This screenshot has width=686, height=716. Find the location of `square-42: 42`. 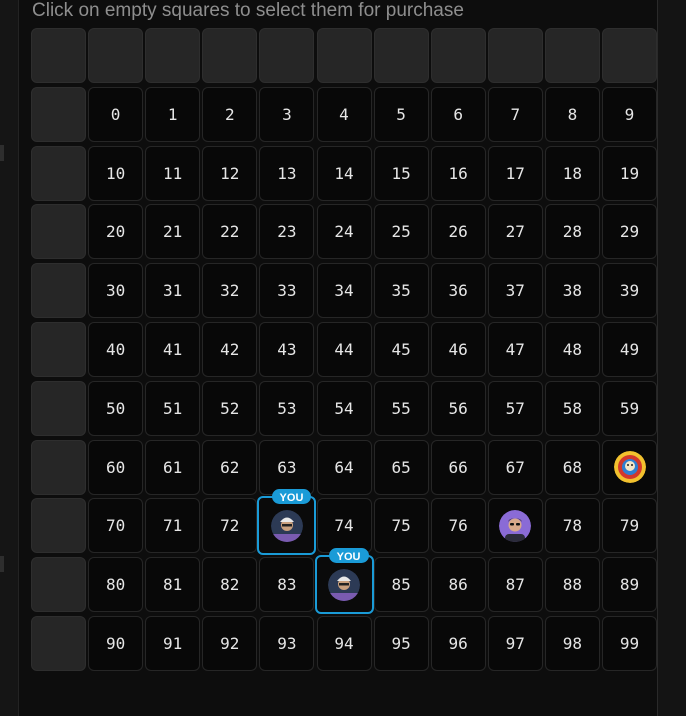

square-42: 42 is located at coordinates (230, 349).